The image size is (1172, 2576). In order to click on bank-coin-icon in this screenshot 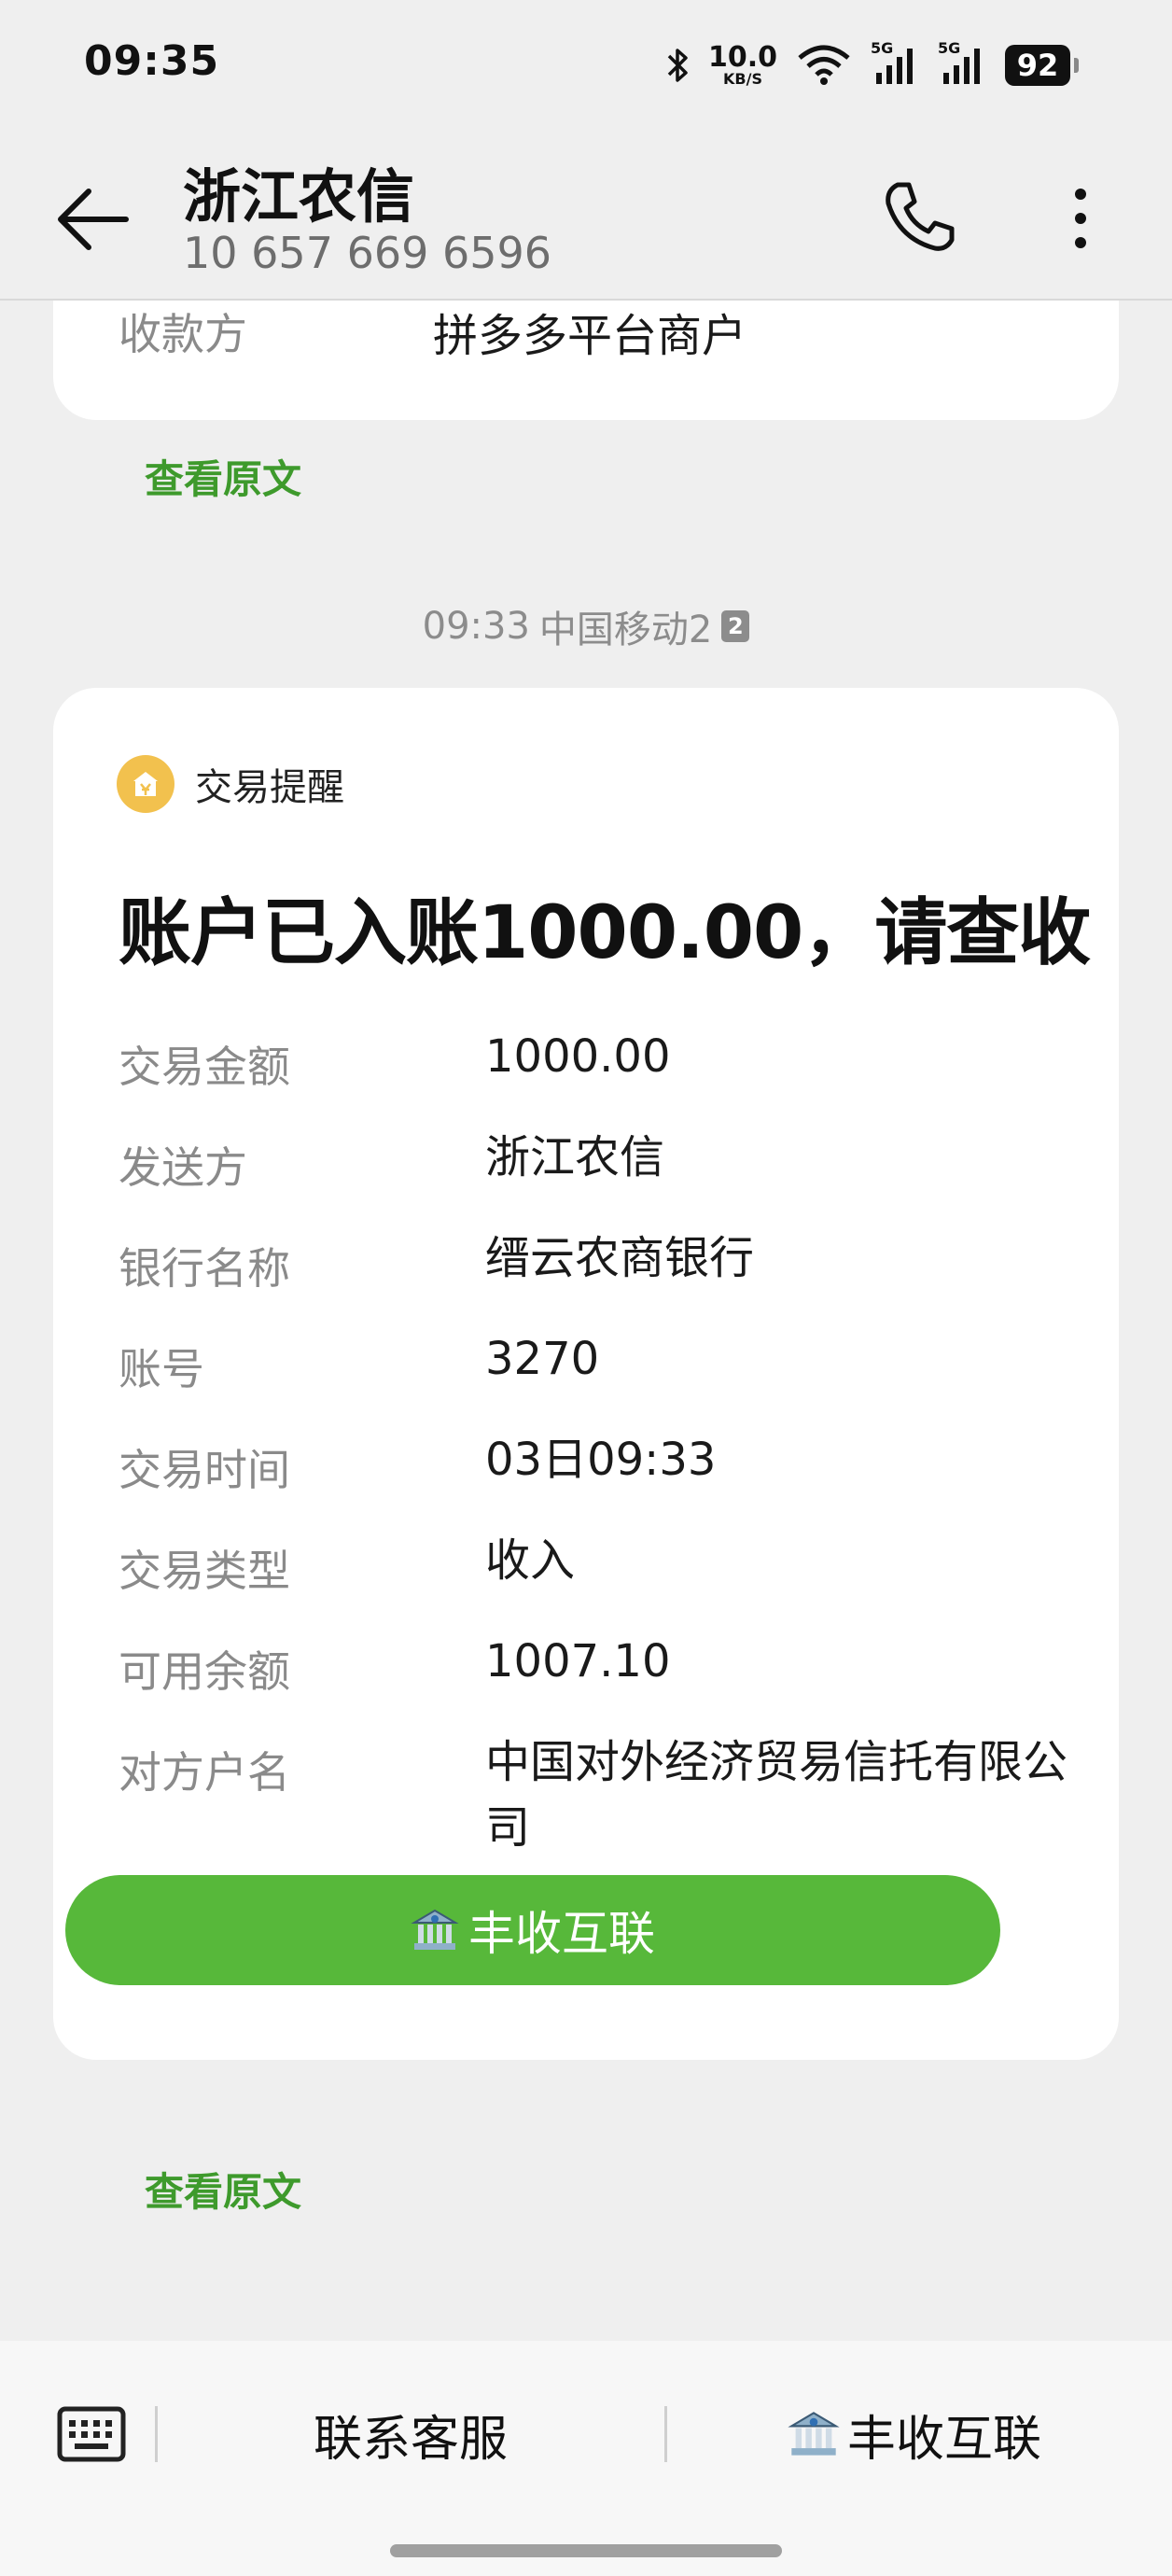, I will do `click(145, 784)`.